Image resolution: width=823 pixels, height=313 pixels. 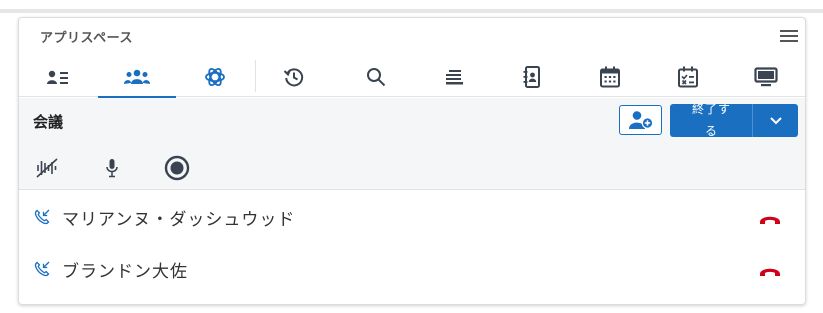 I want to click on tab-tasks, so click(x=688, y=76).